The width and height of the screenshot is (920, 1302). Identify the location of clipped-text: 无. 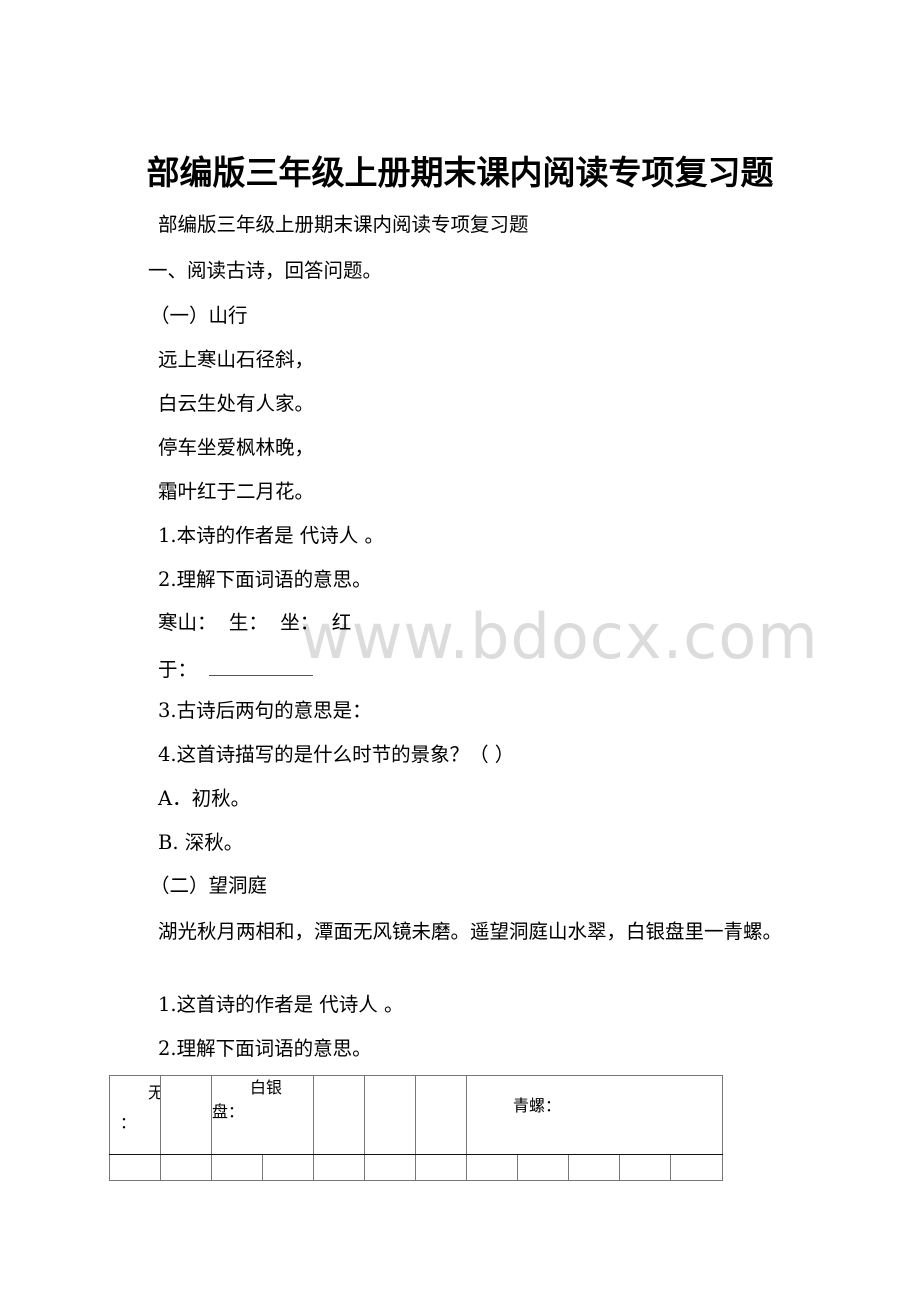
(154, 1091).